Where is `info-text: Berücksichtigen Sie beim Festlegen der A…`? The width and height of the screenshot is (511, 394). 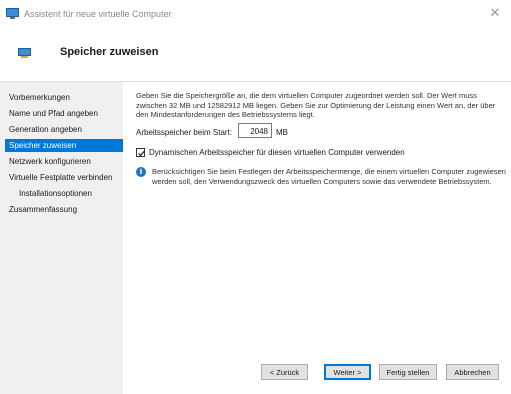
info-text: Berücksichtigen Sie beim Festlegen der A… is located at coordinates (329, 176).